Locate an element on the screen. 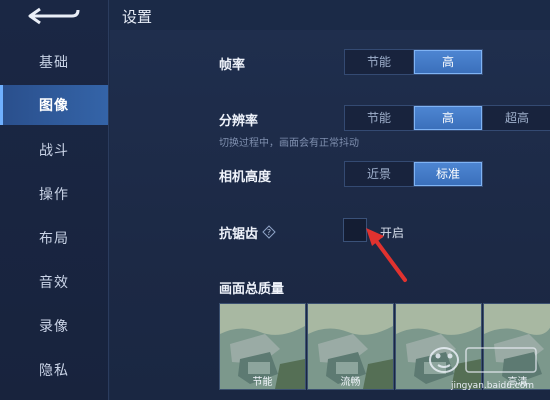 This screenshot has height=400, width=550. frame-rate-option-eco: 节能 is located at coordinates (379, 62).